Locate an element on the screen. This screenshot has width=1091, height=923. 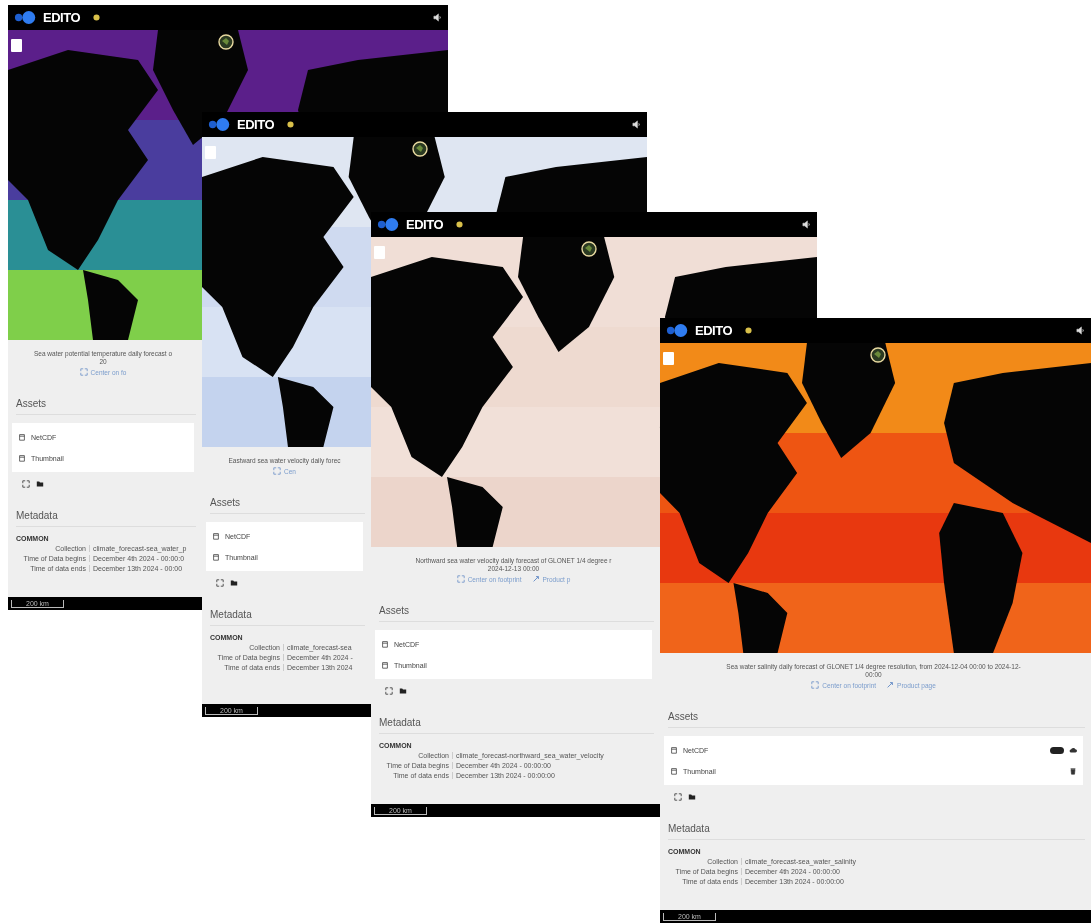
size-badge is located at coordinates (1057, 750).